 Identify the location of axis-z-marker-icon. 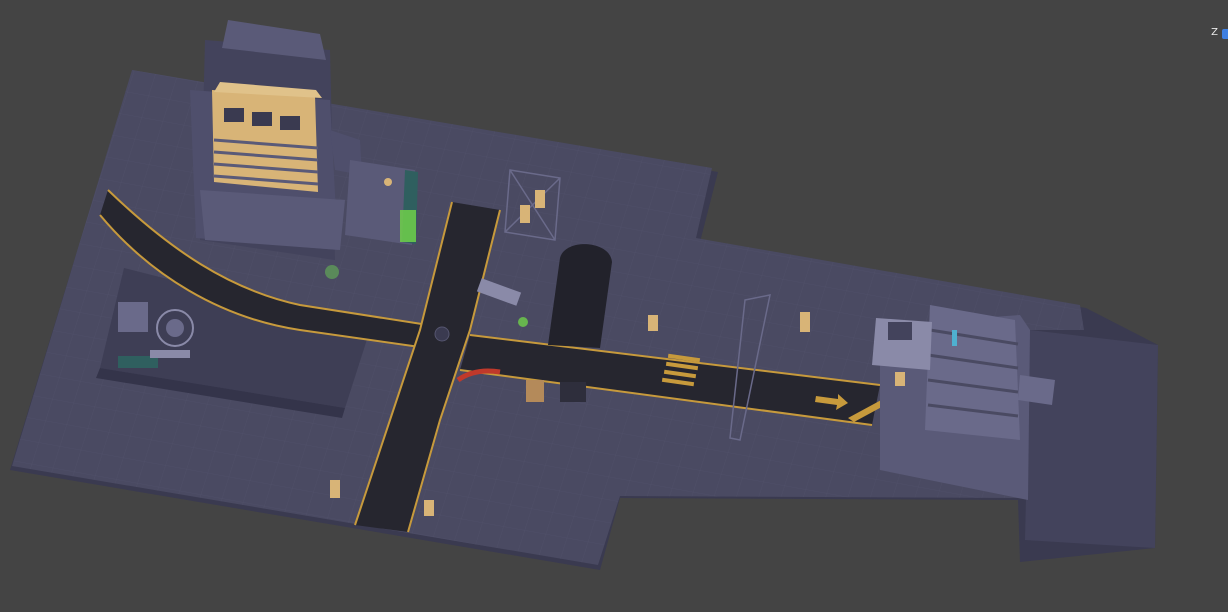
(1225, 34).